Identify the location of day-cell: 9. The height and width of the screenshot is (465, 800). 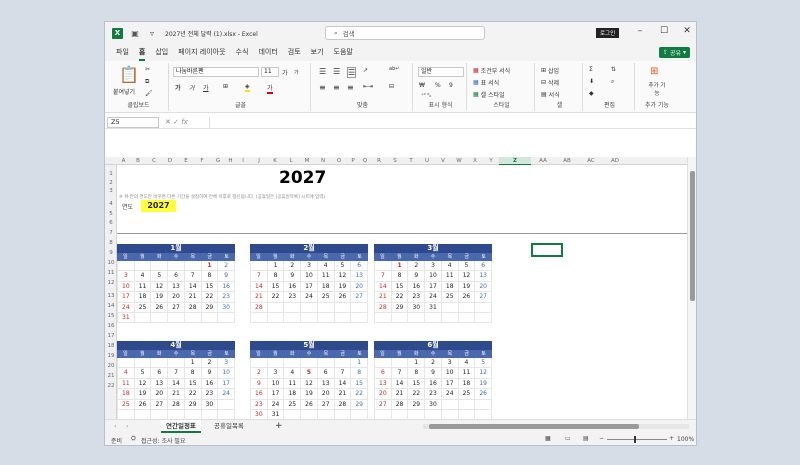
(417, 276).